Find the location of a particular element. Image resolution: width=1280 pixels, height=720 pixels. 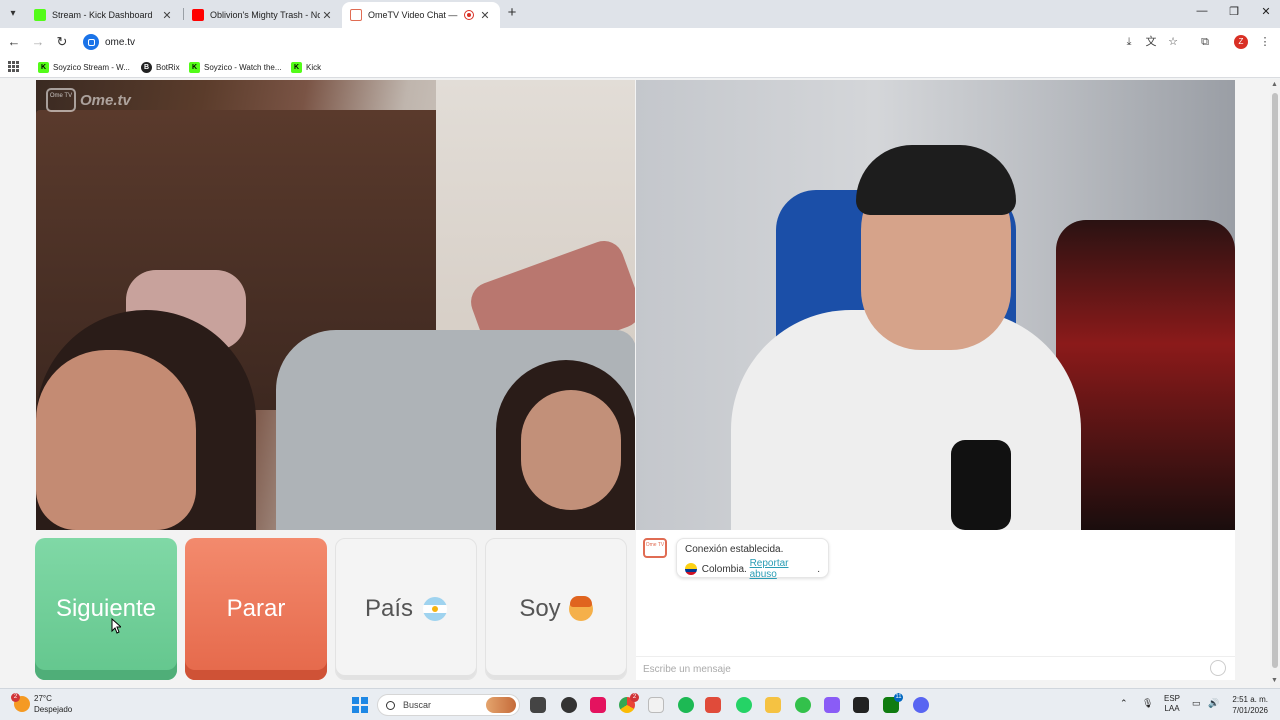

ometv-icon is located at coordinates (356, 15).